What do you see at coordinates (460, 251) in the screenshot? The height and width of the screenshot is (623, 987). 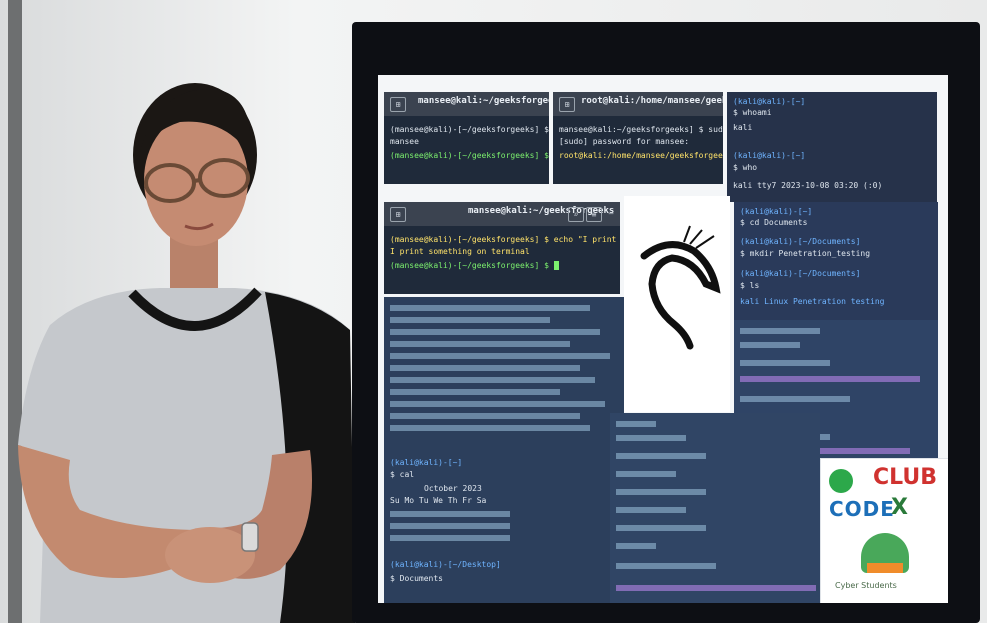 I see `terminal-line: I print something on terminal` at bounding box center [460, 251].